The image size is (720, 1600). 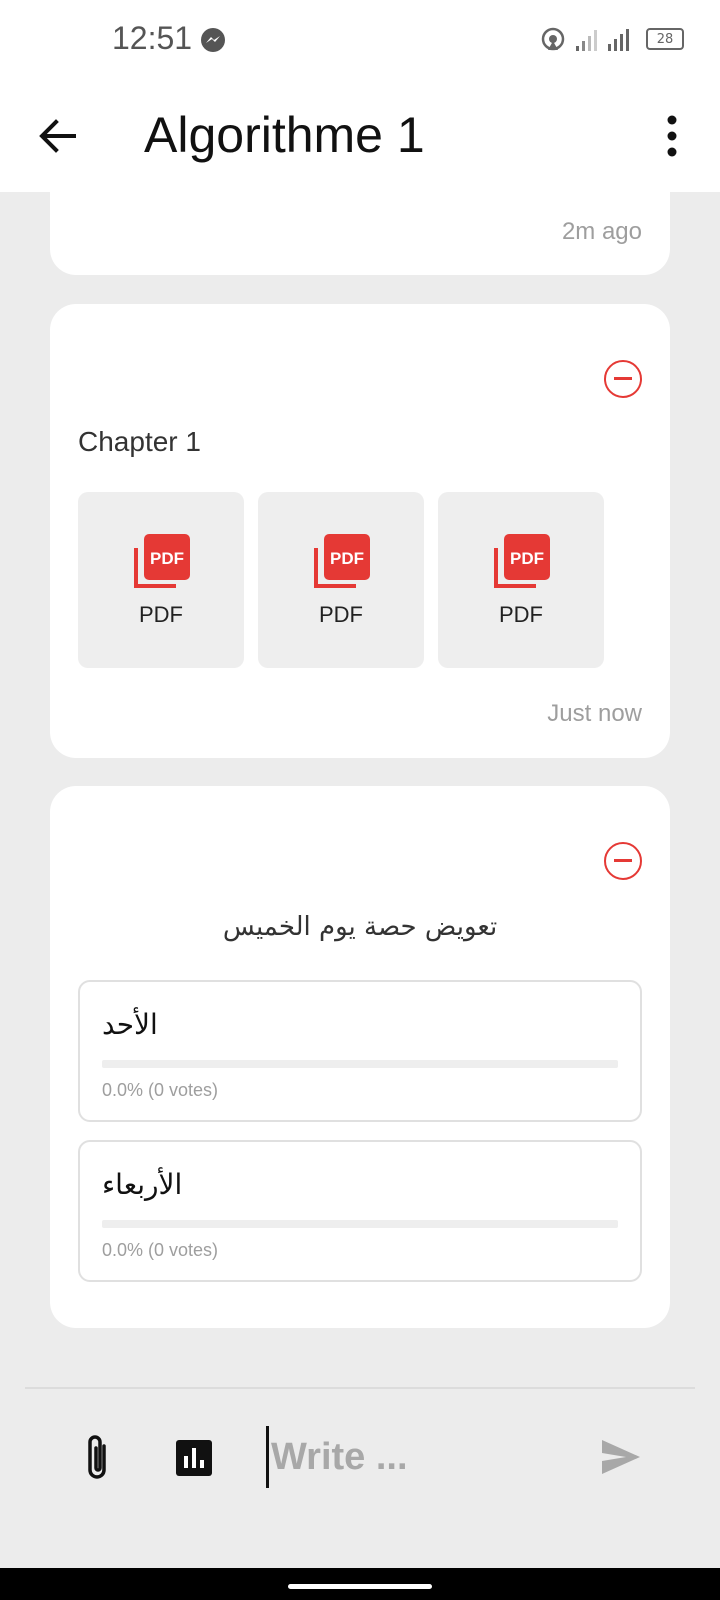 I want to click on app-bar: Algorithme 1, so click(x=360, y=136).